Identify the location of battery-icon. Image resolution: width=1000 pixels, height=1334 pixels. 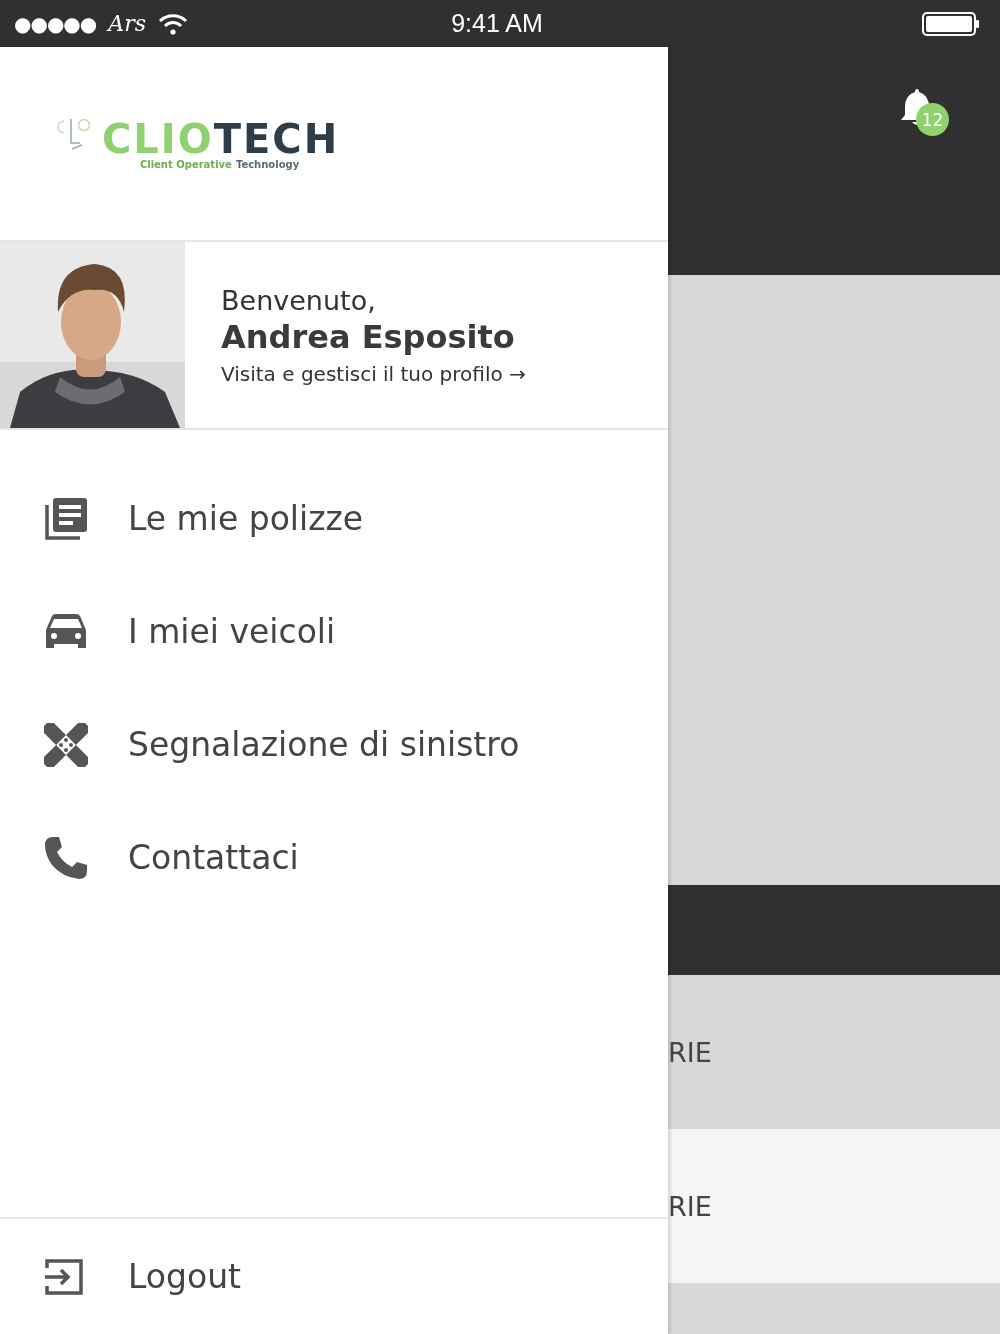
(951, 23).